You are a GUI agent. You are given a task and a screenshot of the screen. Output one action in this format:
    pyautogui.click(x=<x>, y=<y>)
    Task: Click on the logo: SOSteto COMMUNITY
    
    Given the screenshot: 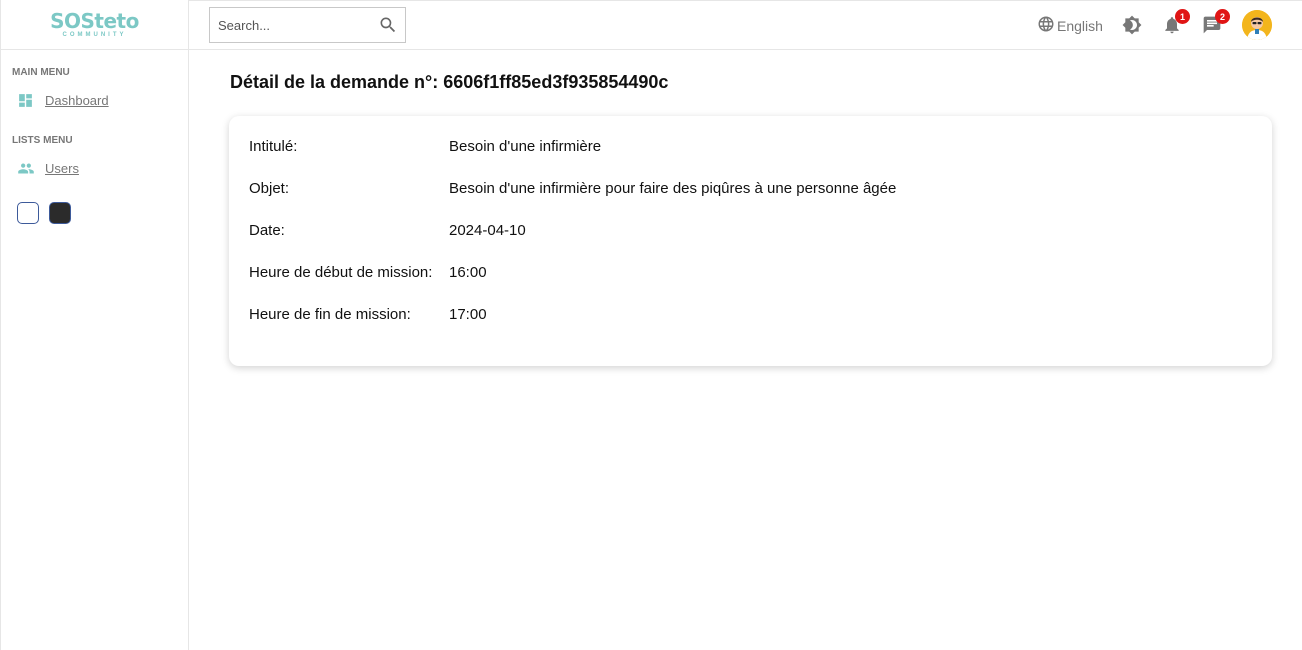 What is the action you would take?
    pyautogui.click(x=94, y=25)
    